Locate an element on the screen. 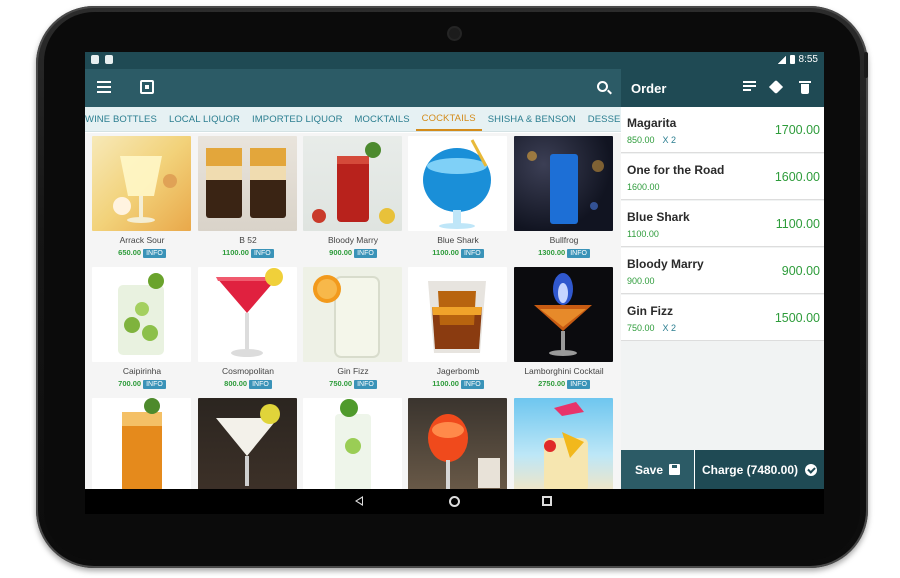 This screenshot has width=900, height=578. order-item-total: 900.00 is located at coordinates (800, 271).